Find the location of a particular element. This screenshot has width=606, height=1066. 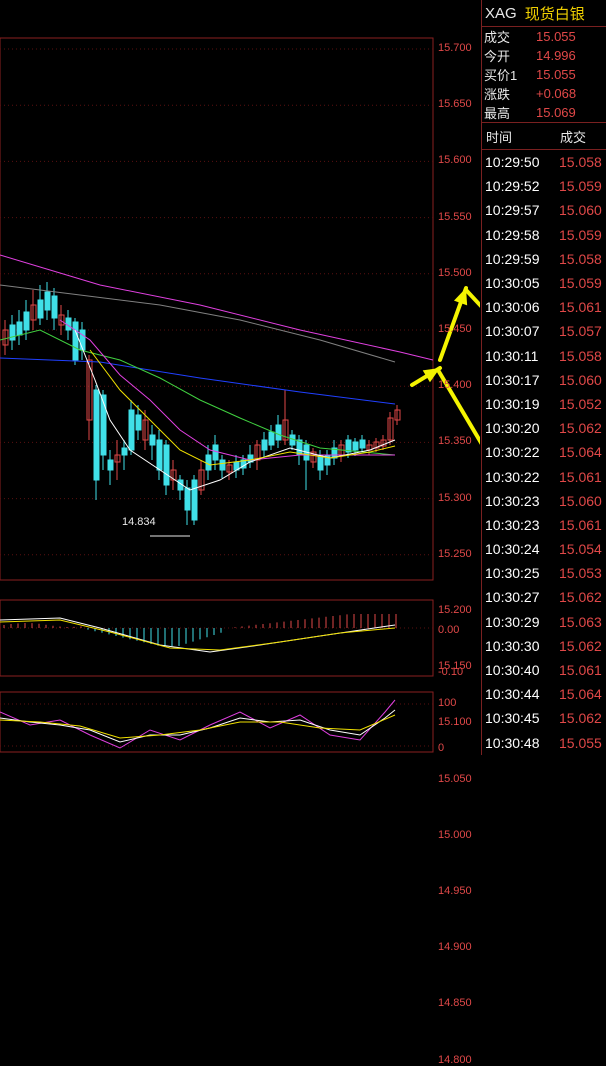

trade-time: 10:30:23 is located at coordinates (512, 524).